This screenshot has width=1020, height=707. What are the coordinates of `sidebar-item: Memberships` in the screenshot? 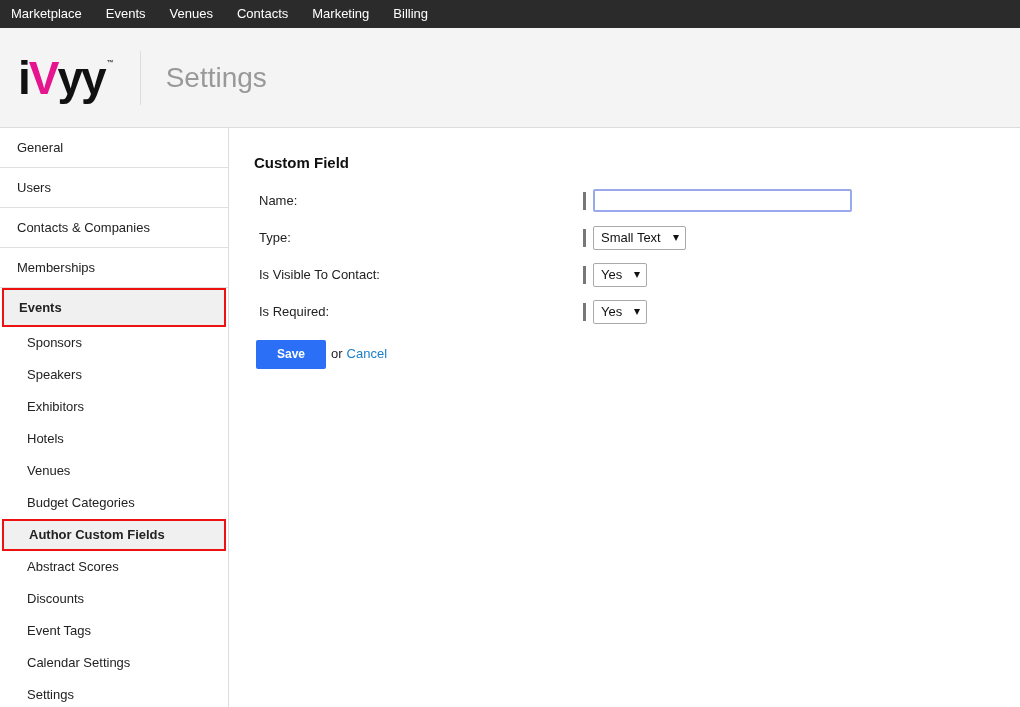 It's located at (114, 267).